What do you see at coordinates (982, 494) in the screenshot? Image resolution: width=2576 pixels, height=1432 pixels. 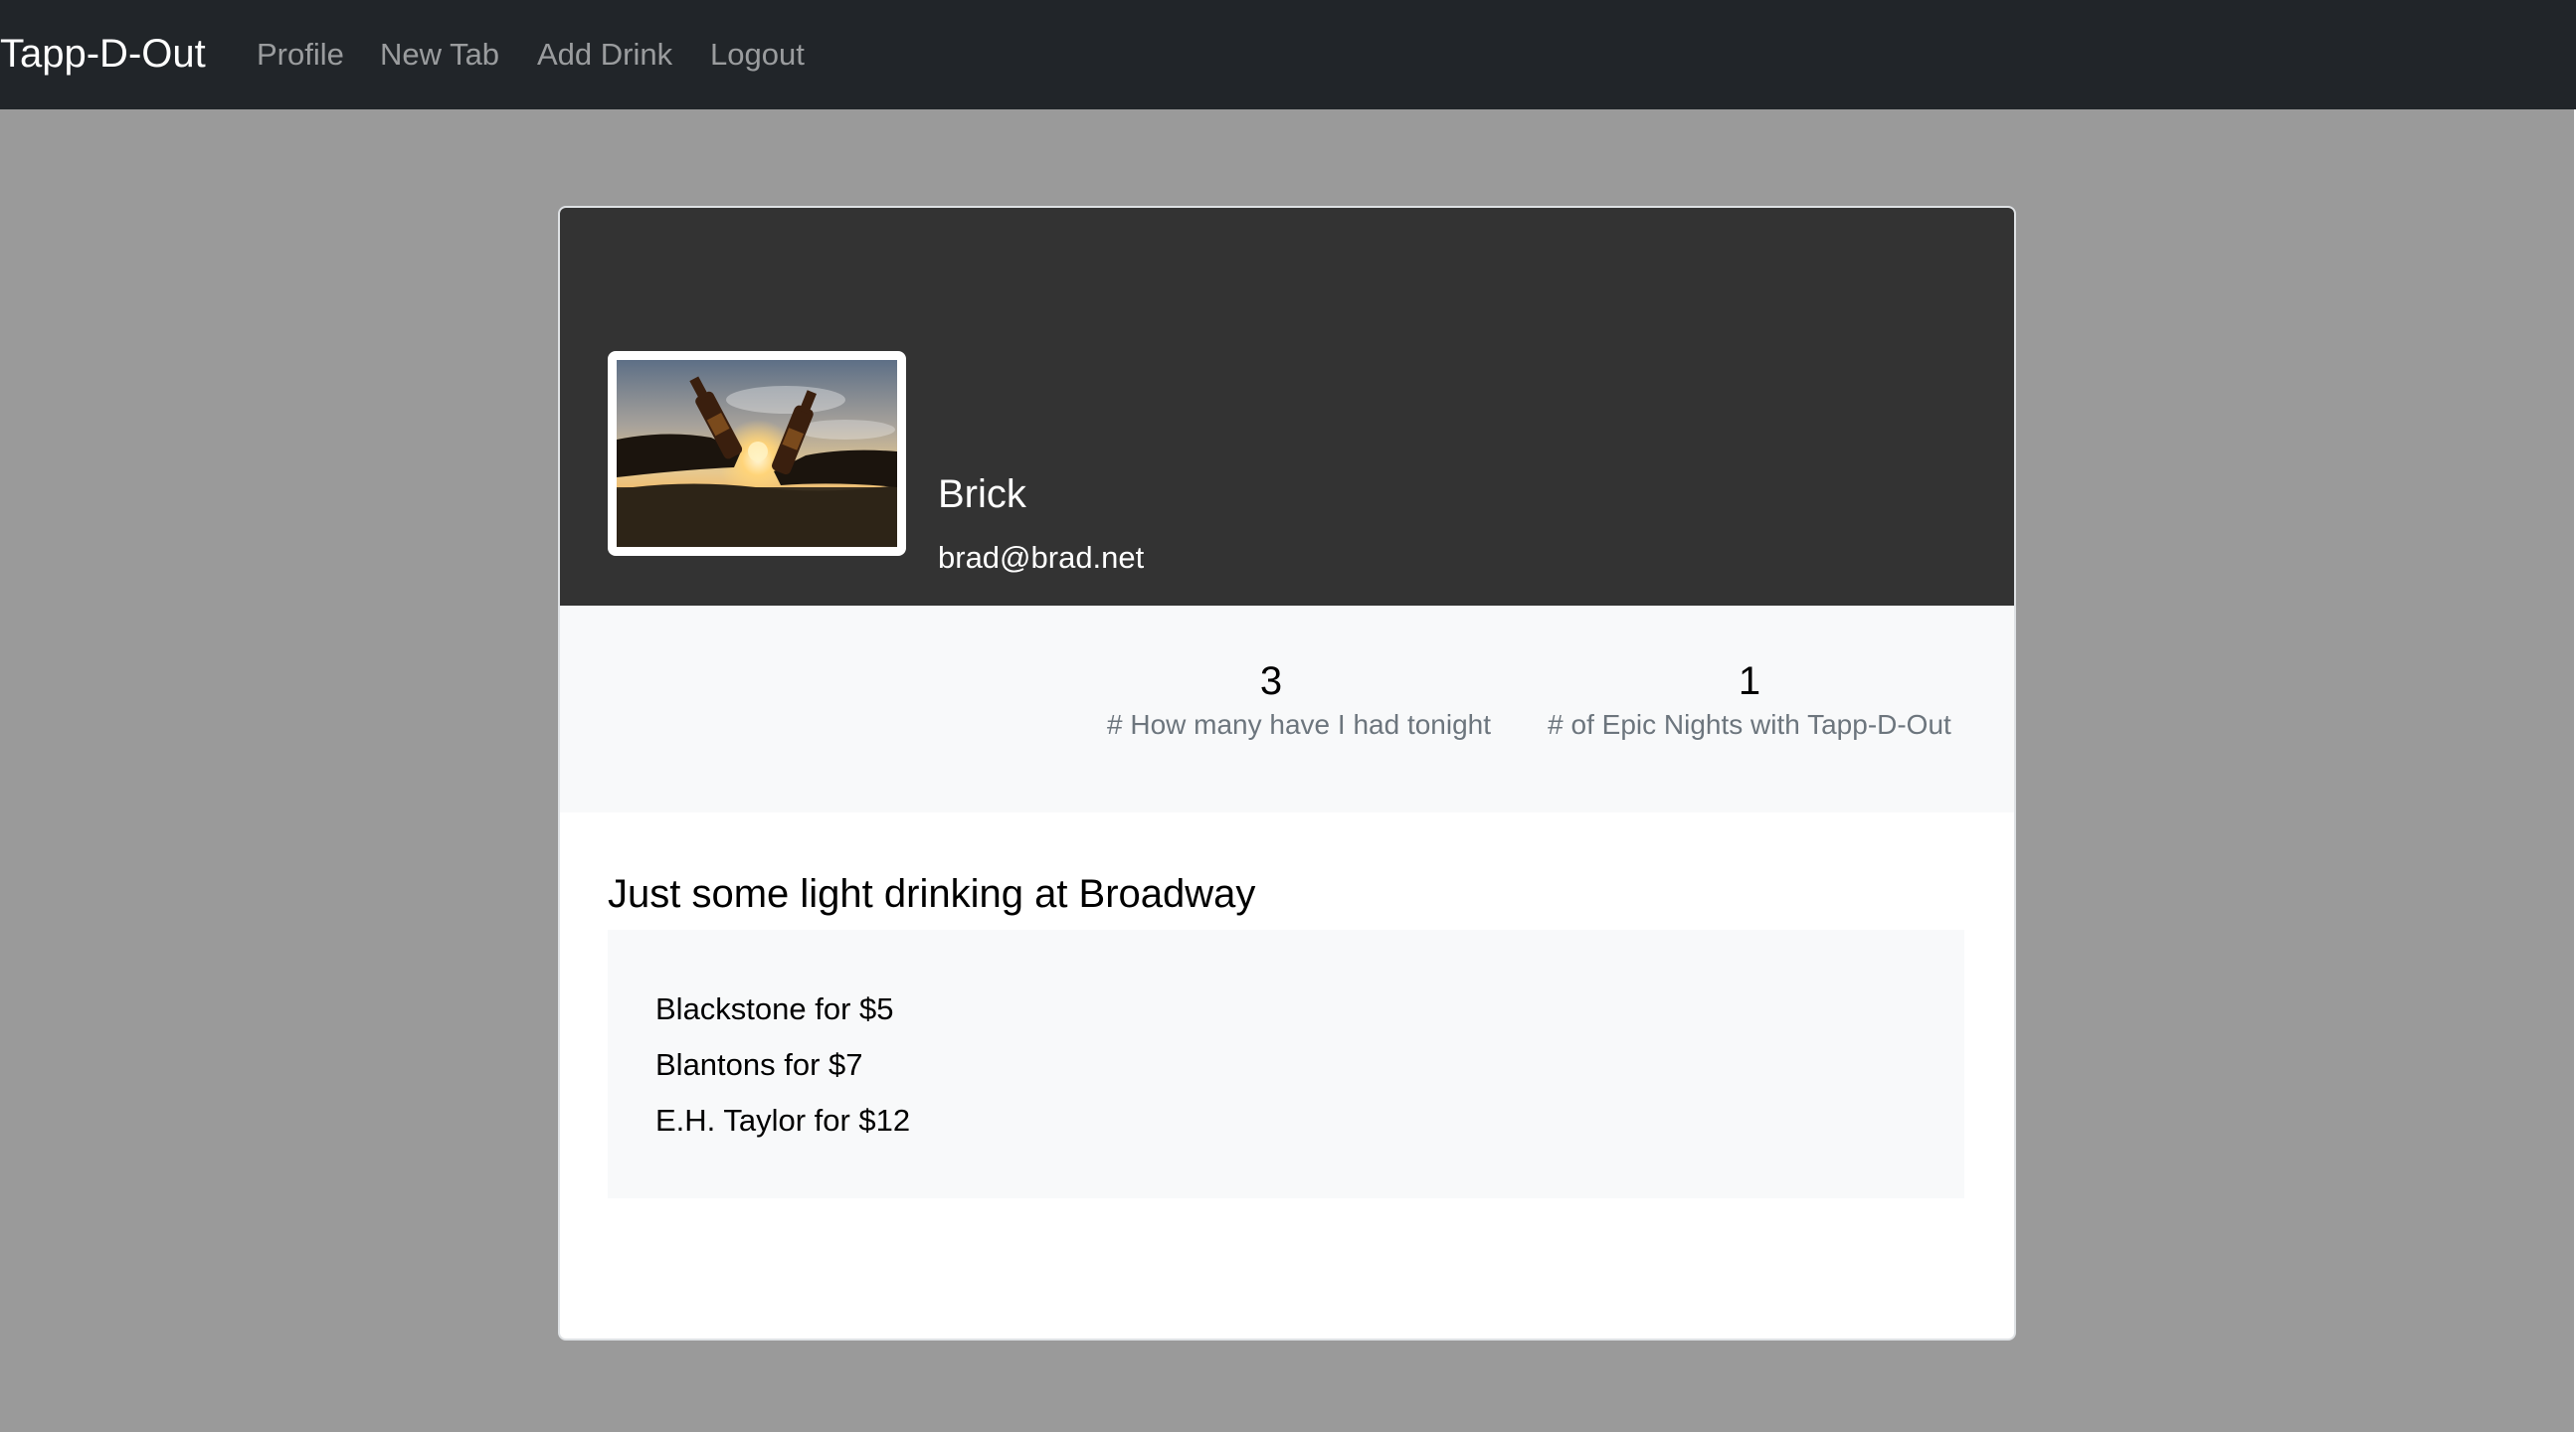 I see `profile-name: Brick` at bounding box center [982, 494].